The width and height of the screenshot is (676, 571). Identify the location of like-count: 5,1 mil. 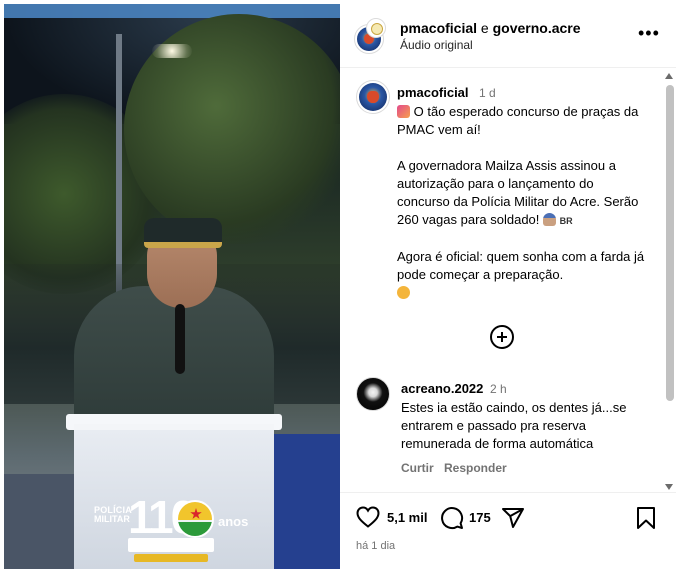
(407, 517).